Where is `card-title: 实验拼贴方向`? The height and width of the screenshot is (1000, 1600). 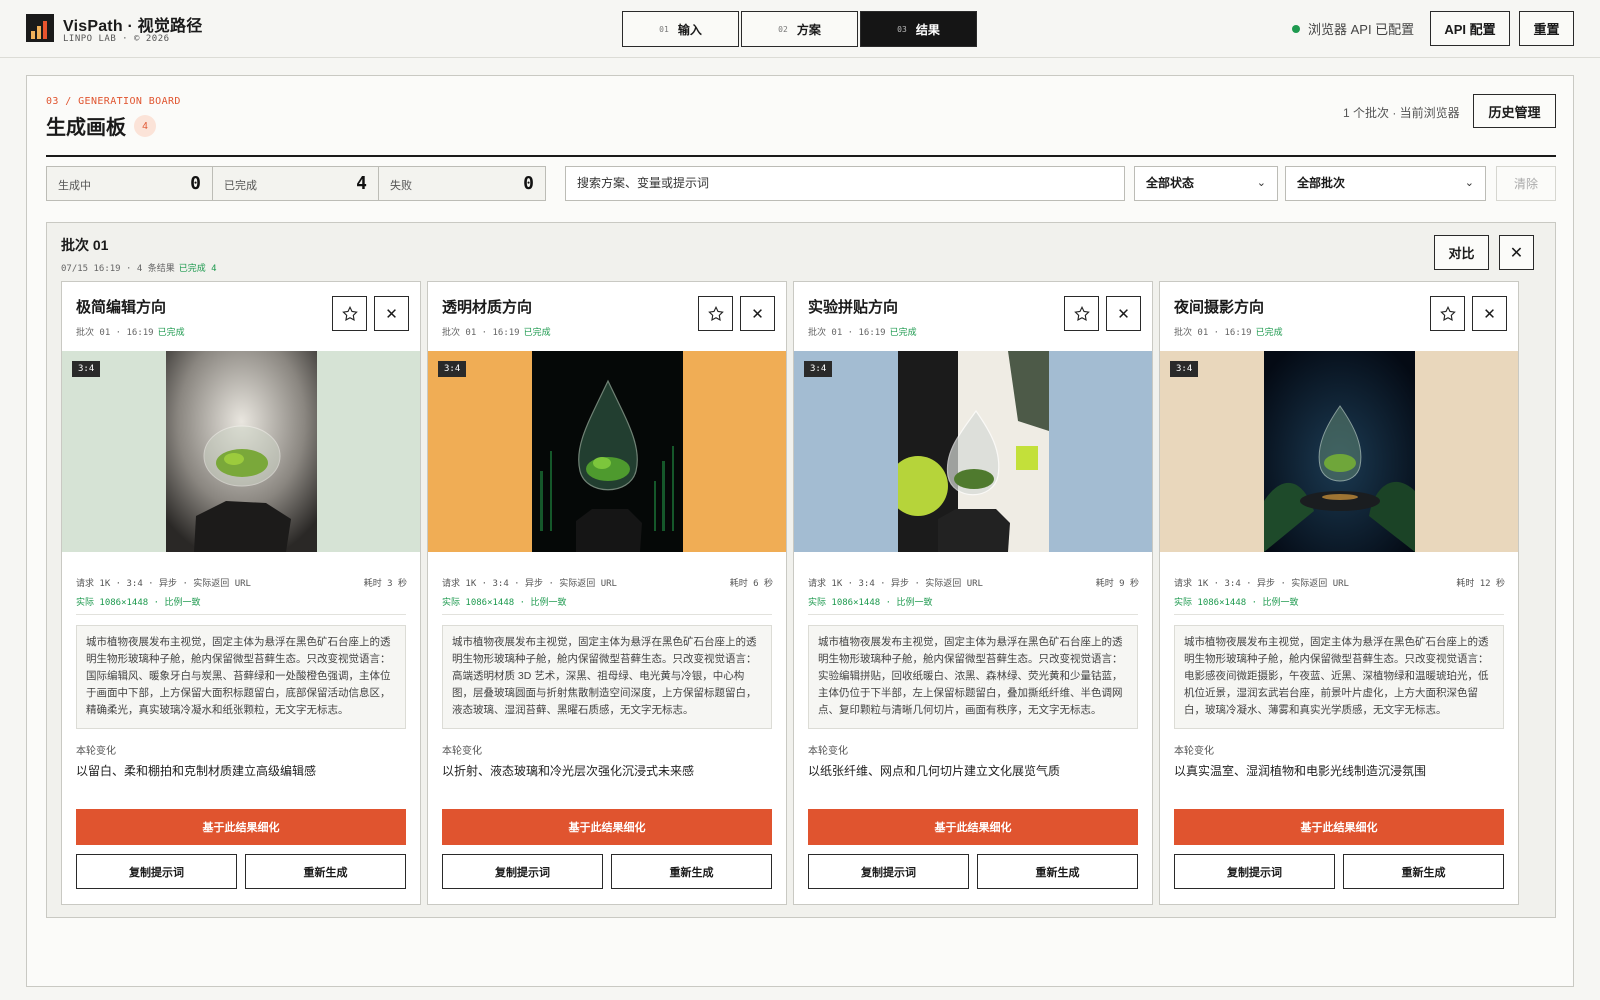 card-title: 实验拼贴方向 is located at coordinates (853, 307).